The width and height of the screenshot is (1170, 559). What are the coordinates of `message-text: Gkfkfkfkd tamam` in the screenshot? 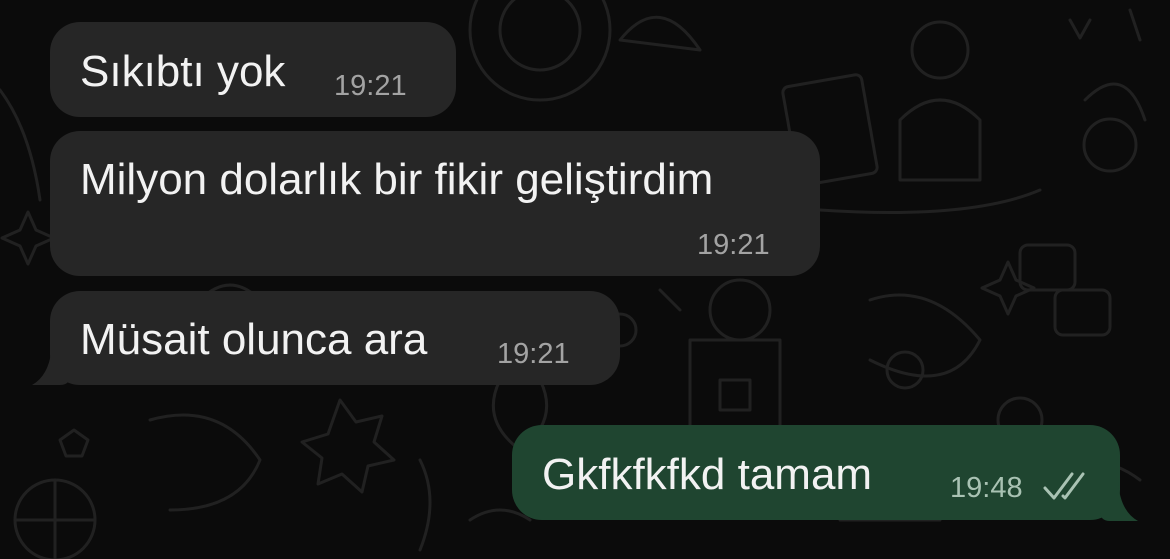 It's located at (707, 474).